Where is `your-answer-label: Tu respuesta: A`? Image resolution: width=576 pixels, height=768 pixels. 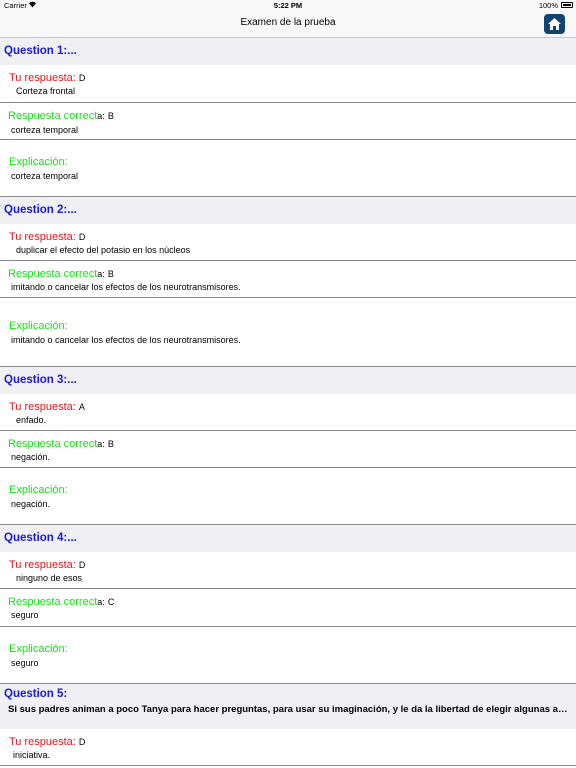
your-answer-label: Tu respuesta: A is located at coordinates (47, 407).